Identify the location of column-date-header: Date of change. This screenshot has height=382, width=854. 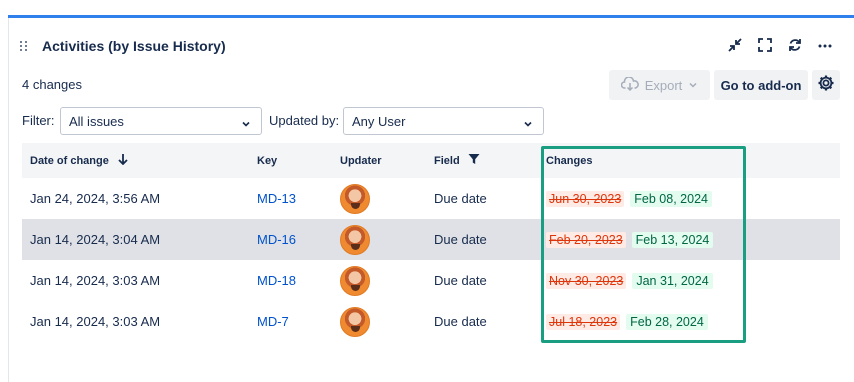
(79, 160).